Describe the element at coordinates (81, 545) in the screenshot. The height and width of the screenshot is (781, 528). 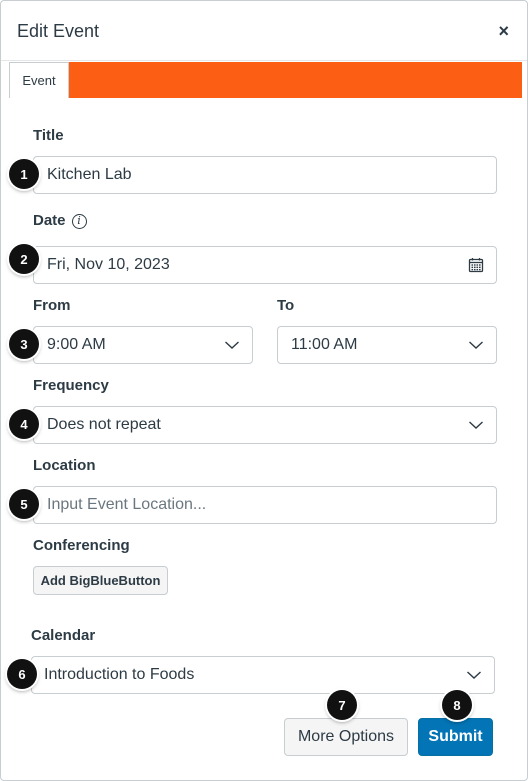
I see `conferencing-label: Conferencing` at that location.